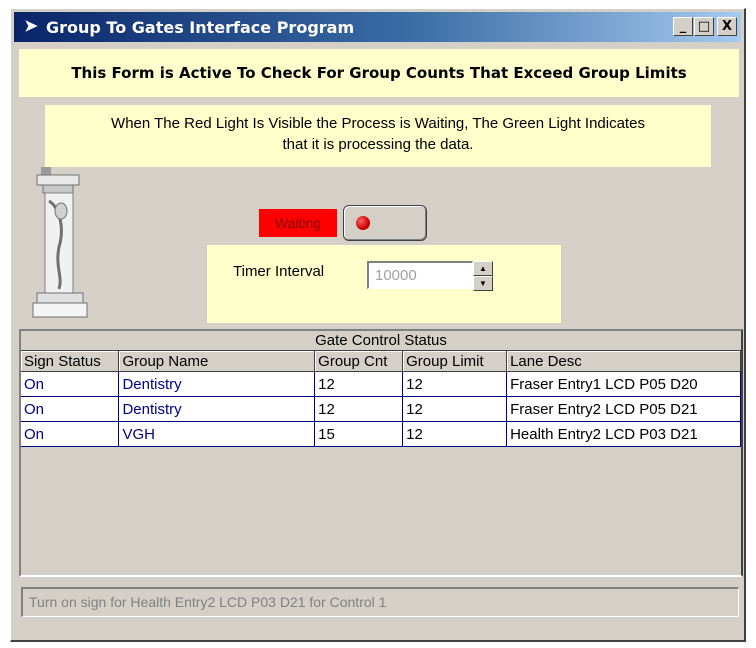  What do you see at coordinates (385, 223) in the screenshot?
I see `status-light-button` at bounding box center [385, 223].